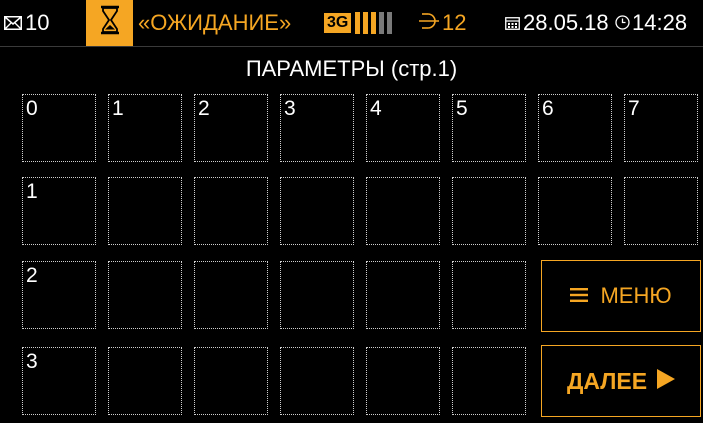 This screenshot has height=423, width=703. Describe the element at coordinates (32, 361) in the screenshot. I see `row-label: 3` at that location.